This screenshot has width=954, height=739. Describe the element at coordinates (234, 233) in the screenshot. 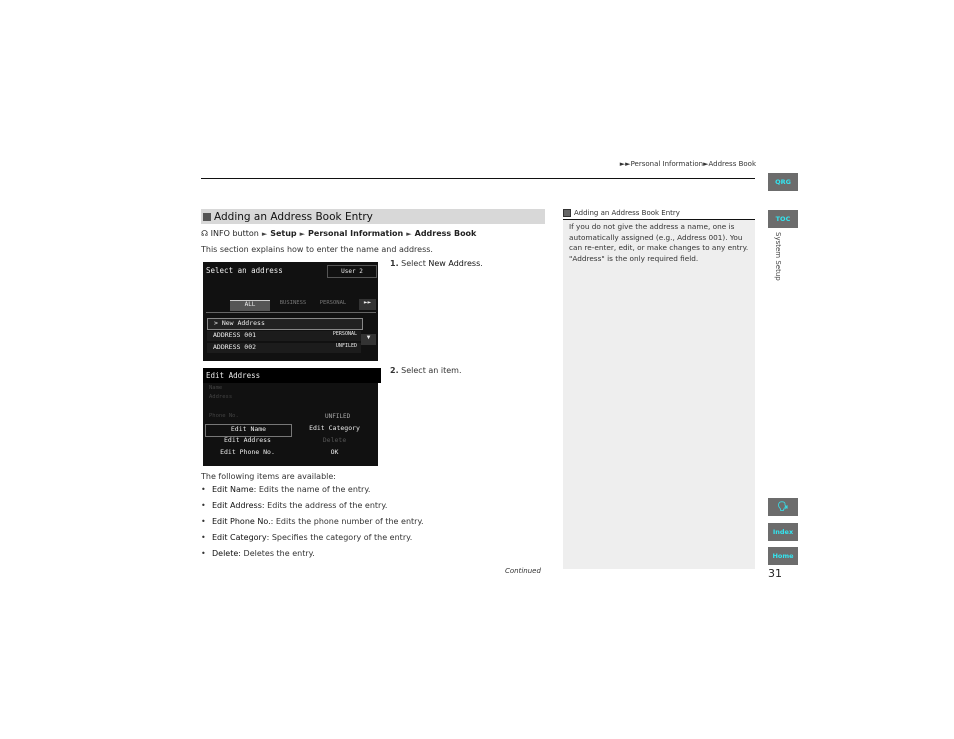

I see `path-start: INFO button` at that location.